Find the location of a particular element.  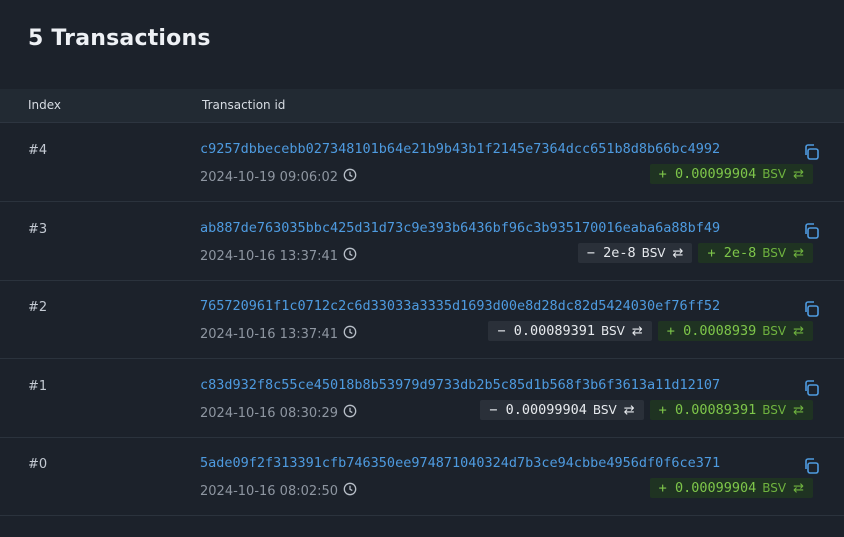

amount-in-badge: + 0.00089391 BSV ⇄ is located at coordinates (731, 410).